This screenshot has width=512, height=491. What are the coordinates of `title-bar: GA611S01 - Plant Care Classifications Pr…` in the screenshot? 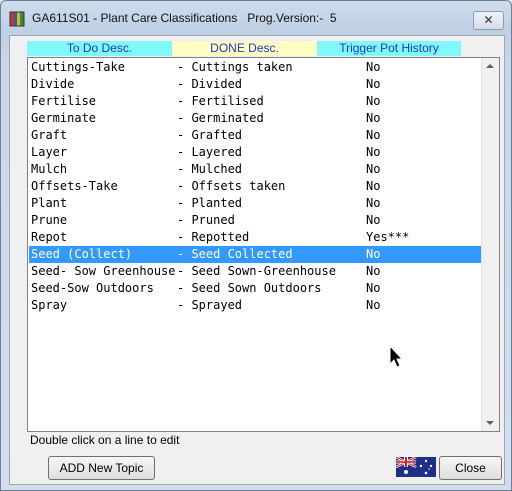 It's located at (256, 18).